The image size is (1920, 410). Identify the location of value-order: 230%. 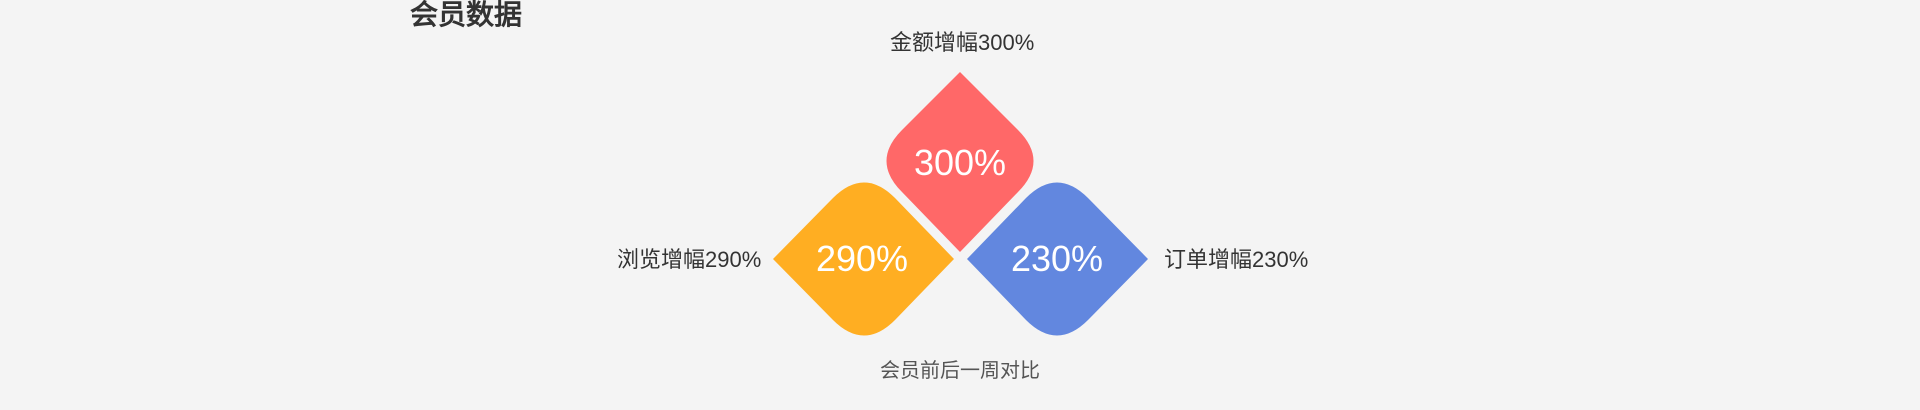
(1057, 258).